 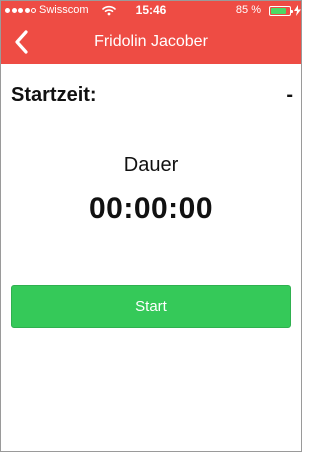 I want to click on header: Swisscom 15:46 85 % Fridolin Jacober, so click(x=151, y=32).